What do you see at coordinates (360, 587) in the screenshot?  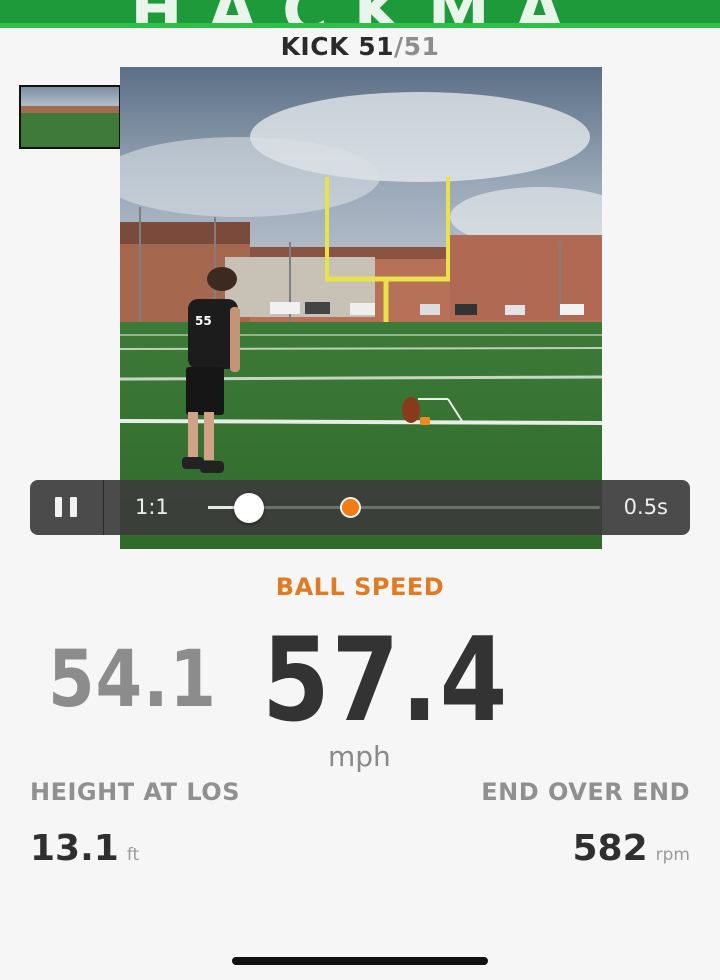 I see `metric-title: BALL SPEED` at bounding box center [360, 587].